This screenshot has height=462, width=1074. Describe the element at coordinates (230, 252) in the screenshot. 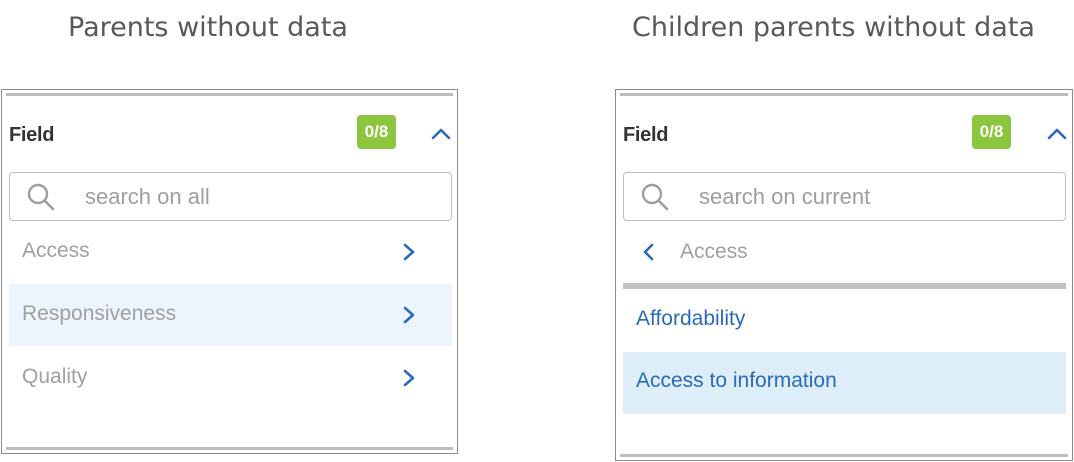

I see `list-item-access: Access` at that location.